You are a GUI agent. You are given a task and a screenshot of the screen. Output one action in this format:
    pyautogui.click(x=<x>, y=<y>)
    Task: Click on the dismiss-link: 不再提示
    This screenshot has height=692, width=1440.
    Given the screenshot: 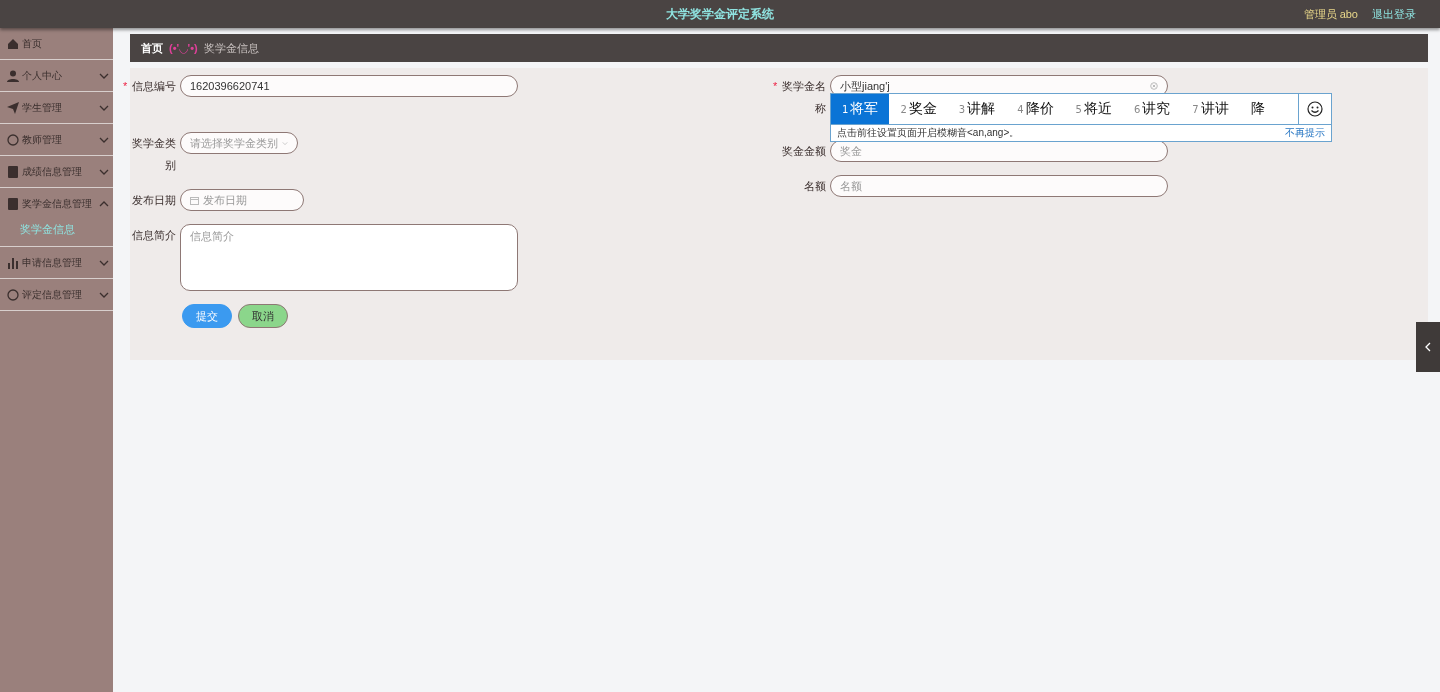 What is the action you would take?
    pyautogui.click(x=1305, y=133)
    